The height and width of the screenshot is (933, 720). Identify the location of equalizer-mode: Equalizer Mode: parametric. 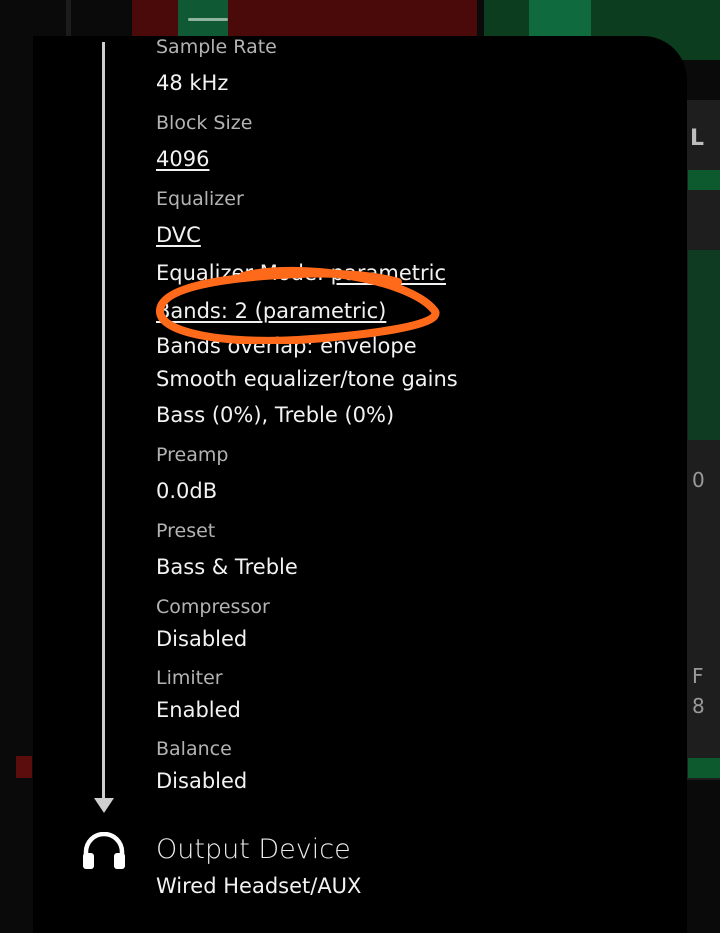
(301, 273).